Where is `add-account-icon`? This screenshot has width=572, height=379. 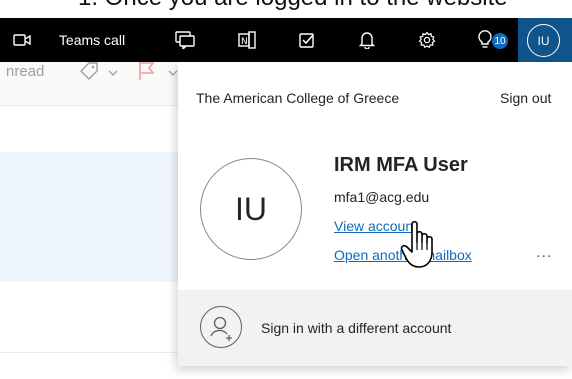 add-account-icon is located at coordinates (221, 327).